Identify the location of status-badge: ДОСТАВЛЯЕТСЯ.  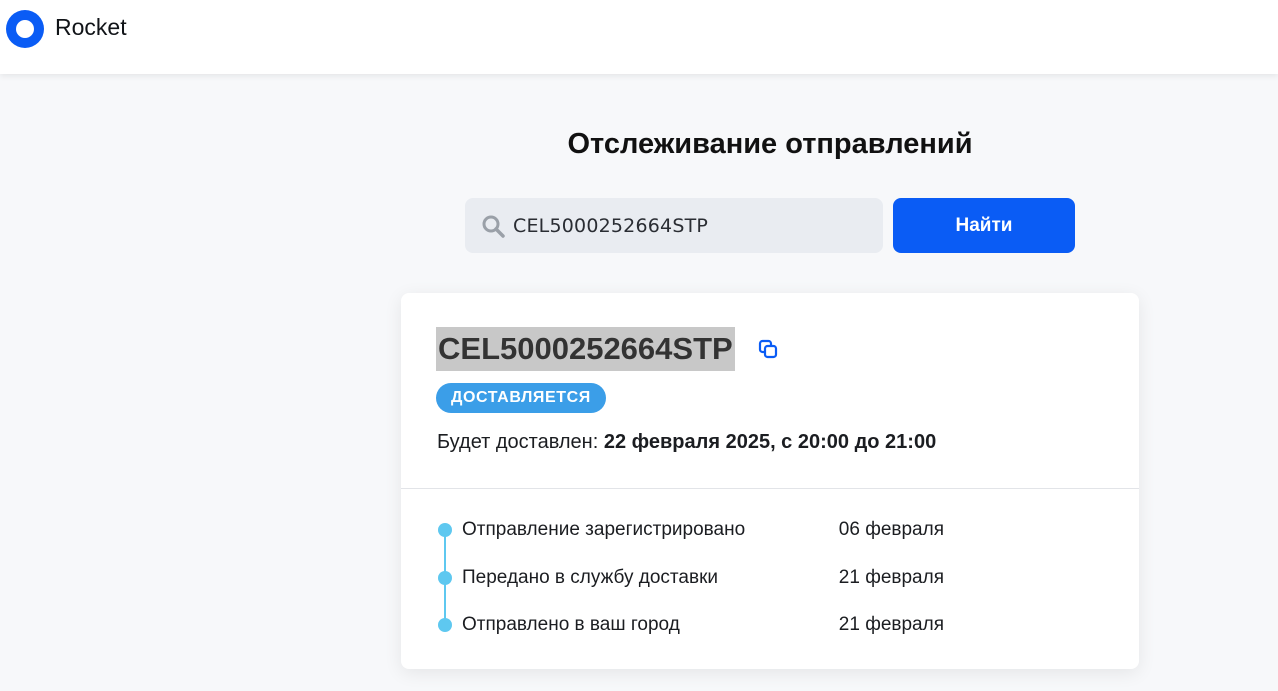
(521, 398).